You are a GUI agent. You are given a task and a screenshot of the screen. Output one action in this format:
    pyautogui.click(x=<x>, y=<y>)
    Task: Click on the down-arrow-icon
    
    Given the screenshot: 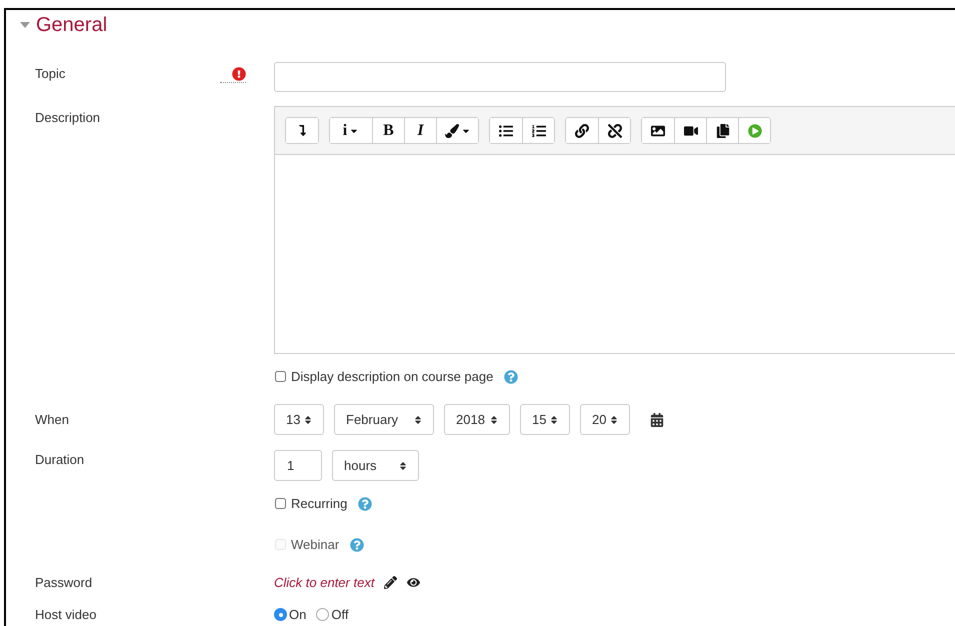 What is the action you would take?
    pyautogui.click(x=302, y=130)
    